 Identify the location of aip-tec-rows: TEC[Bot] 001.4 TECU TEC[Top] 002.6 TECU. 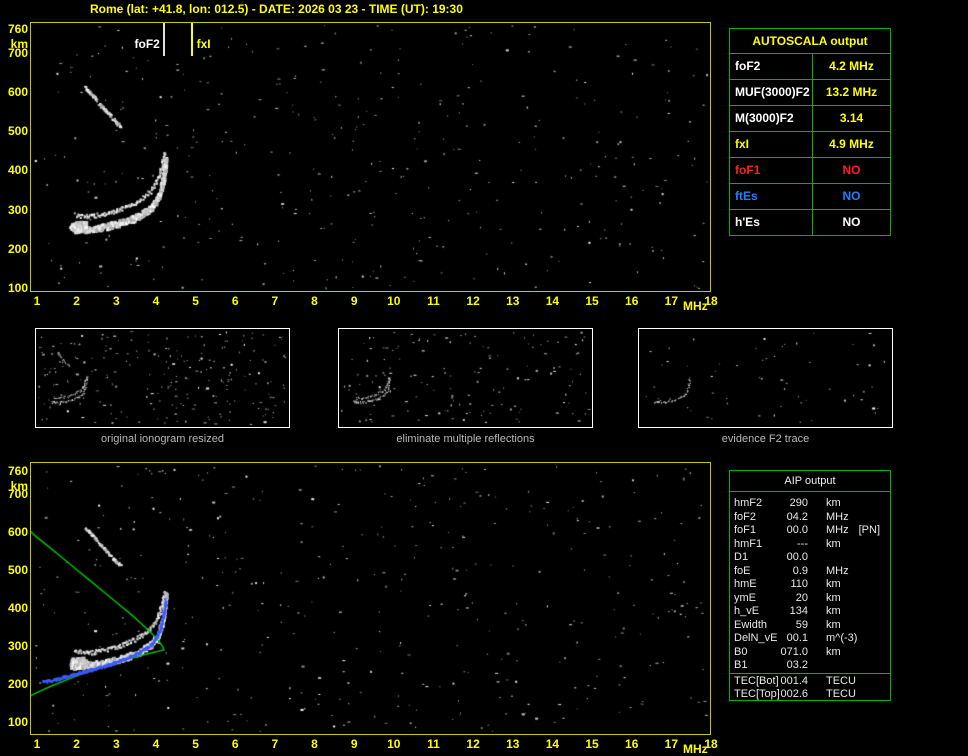
(810, 686).